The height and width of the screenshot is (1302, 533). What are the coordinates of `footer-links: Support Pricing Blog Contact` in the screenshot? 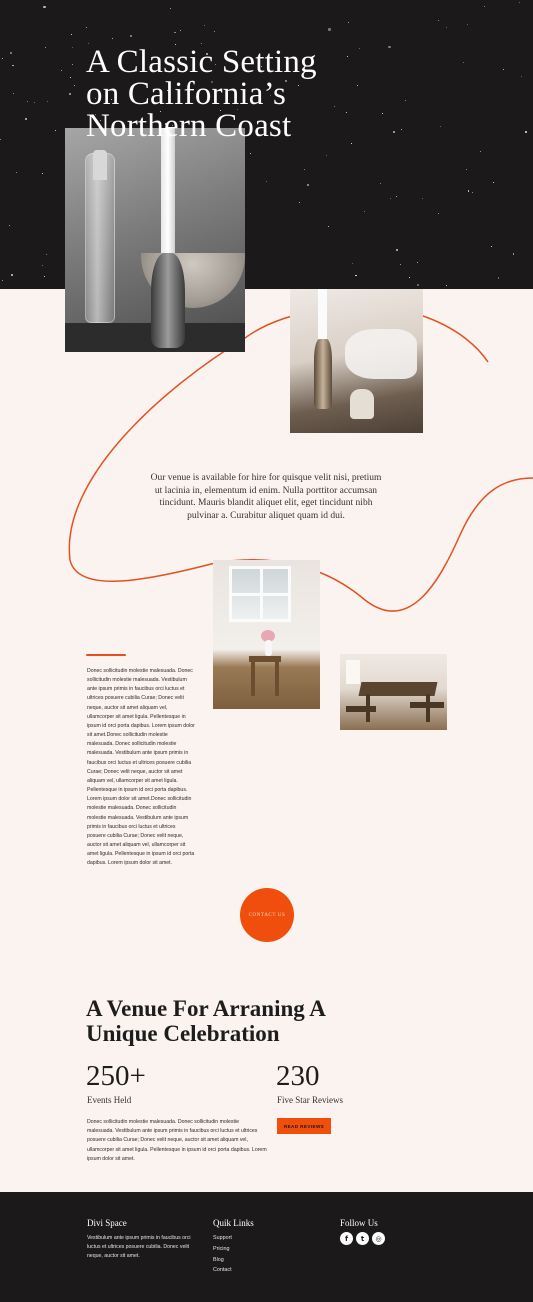 It's located at (222, 1254).